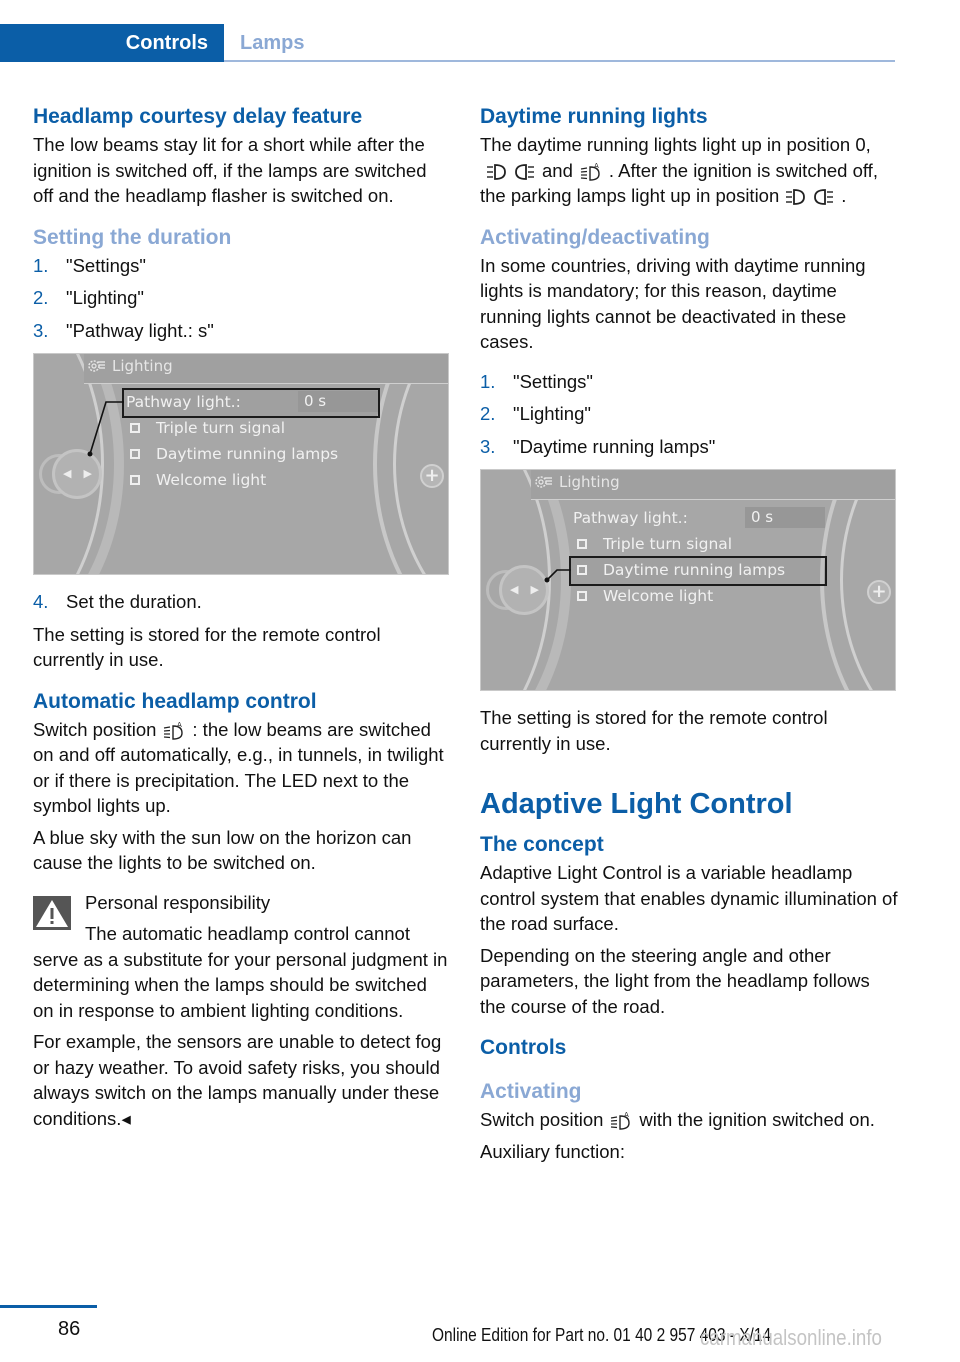  What do you see at coordinates (117, 601) in the screenshot?
I see `step-item: 4. Set the duration.` at bounding box center [117, 601].